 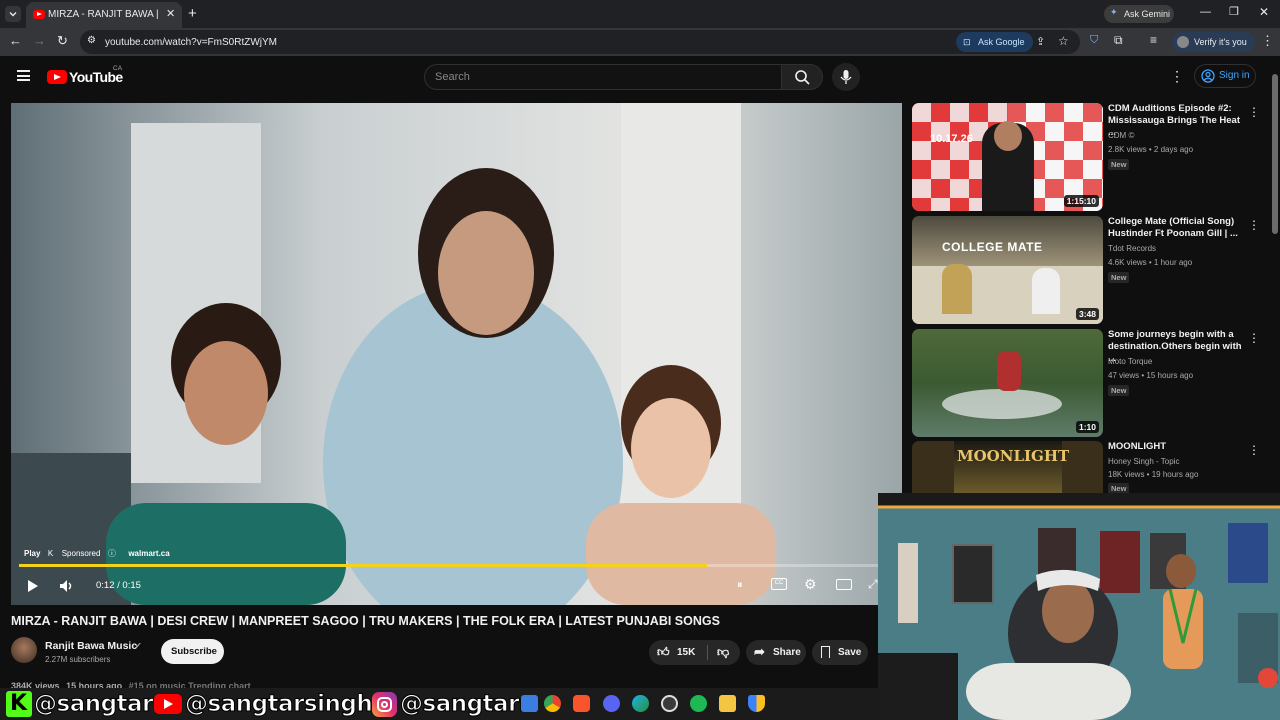 What do you see at coordinates (724, 652) in the screenshot?
I see `dislike-button: 👎︎` at bounding box center [724, 652].